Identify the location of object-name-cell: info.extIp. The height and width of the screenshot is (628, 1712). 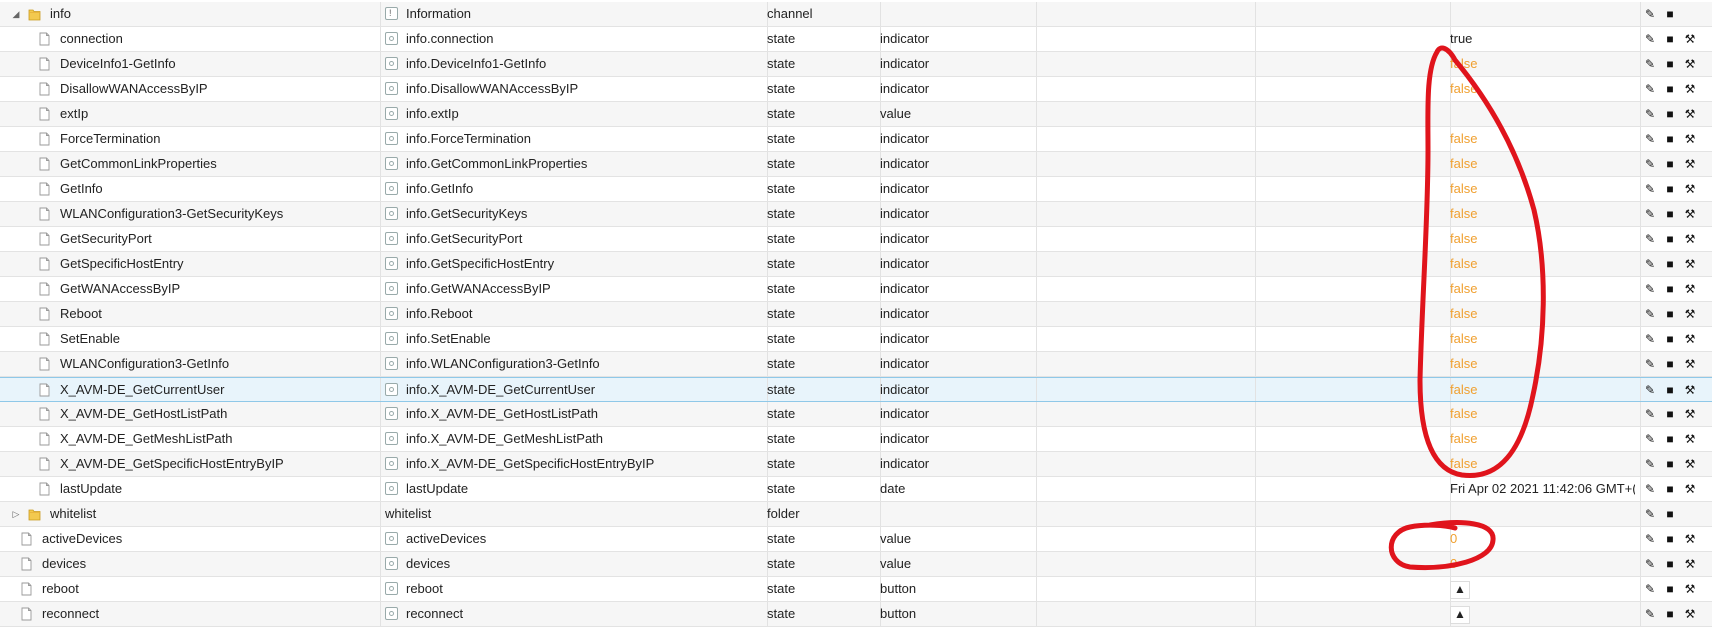
(570, 114).